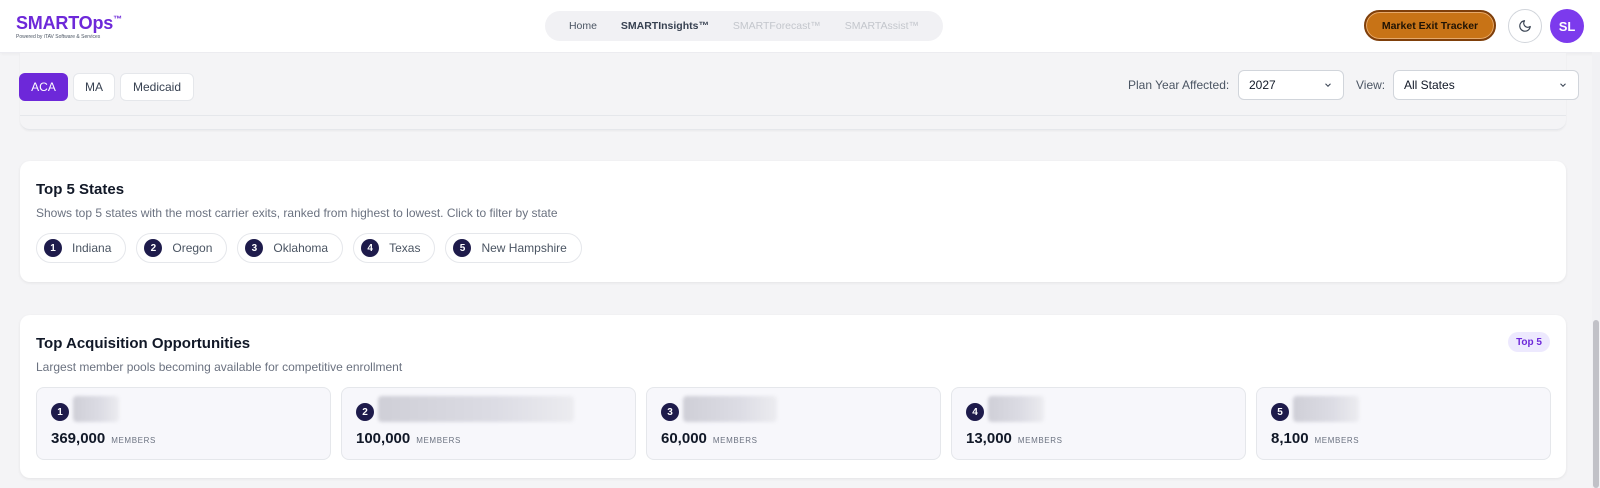 The width and height of the screenshot is (1600, 488). Describe the element at coordinates (1429, 85) in the screenshot. I see `view-value: All States` at that location.